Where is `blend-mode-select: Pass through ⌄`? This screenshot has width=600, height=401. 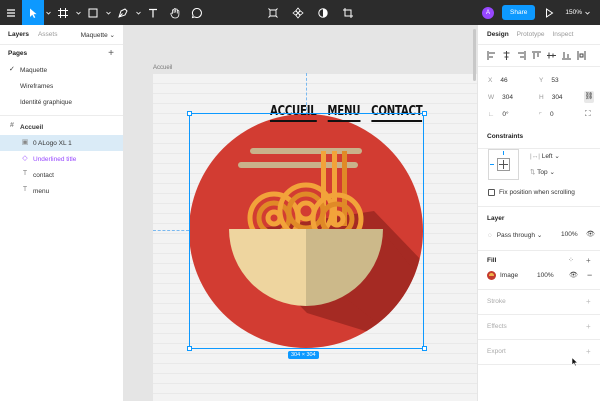
blend-mode-select: Pass through ⌄ is located at coordinates (520, 235).